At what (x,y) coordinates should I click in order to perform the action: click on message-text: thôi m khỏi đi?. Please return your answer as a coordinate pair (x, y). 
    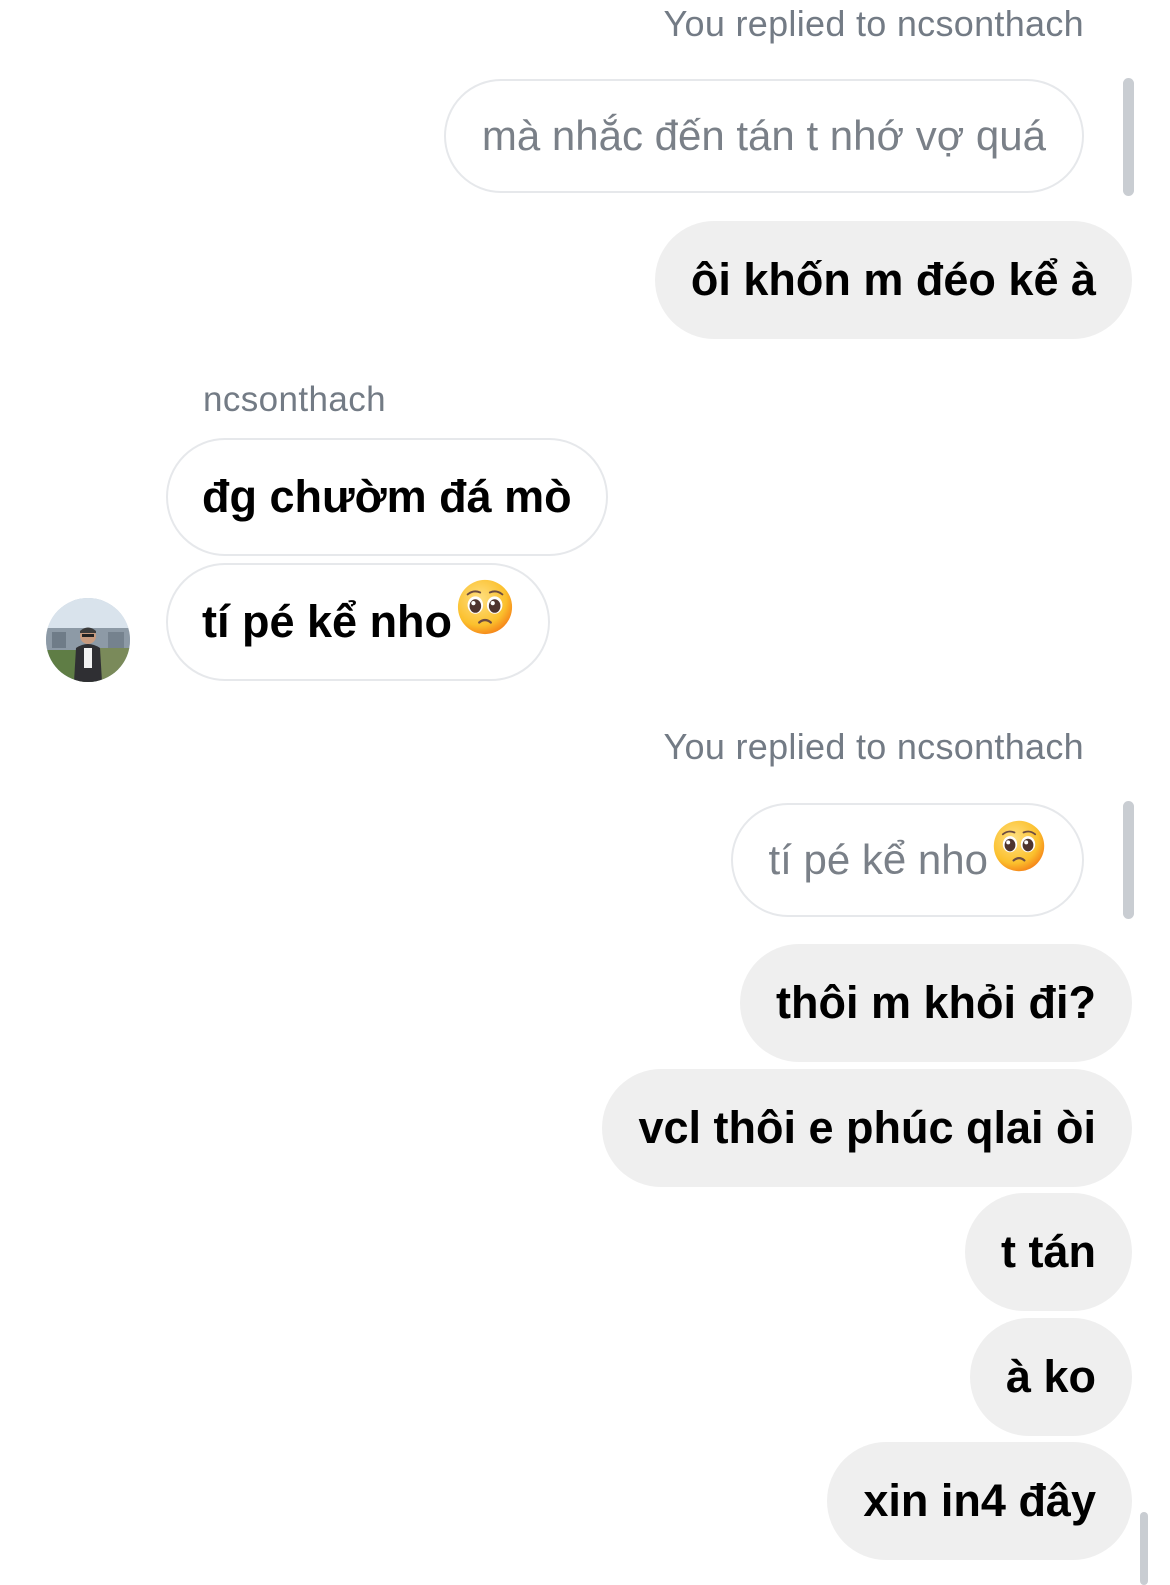
    Looking at the image, I should click on (936, 1002).